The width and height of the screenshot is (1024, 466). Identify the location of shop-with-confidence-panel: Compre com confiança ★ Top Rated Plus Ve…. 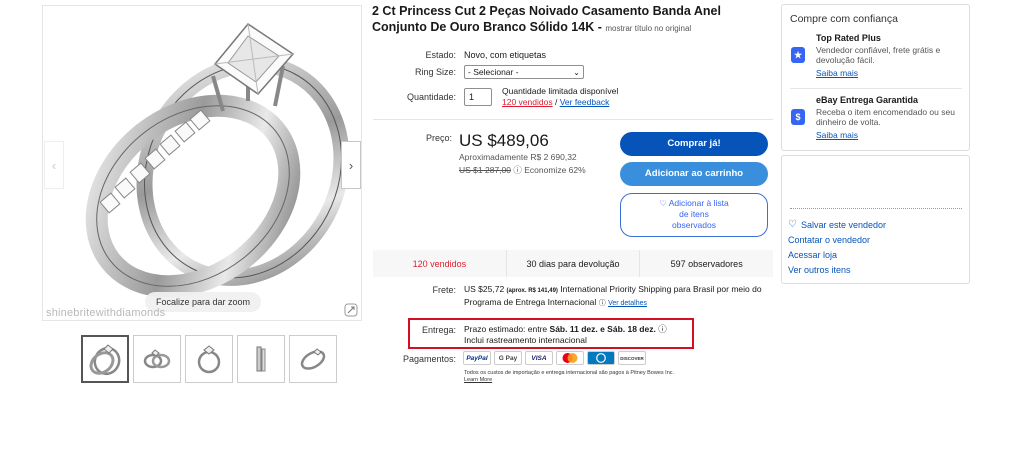
(875, 77).